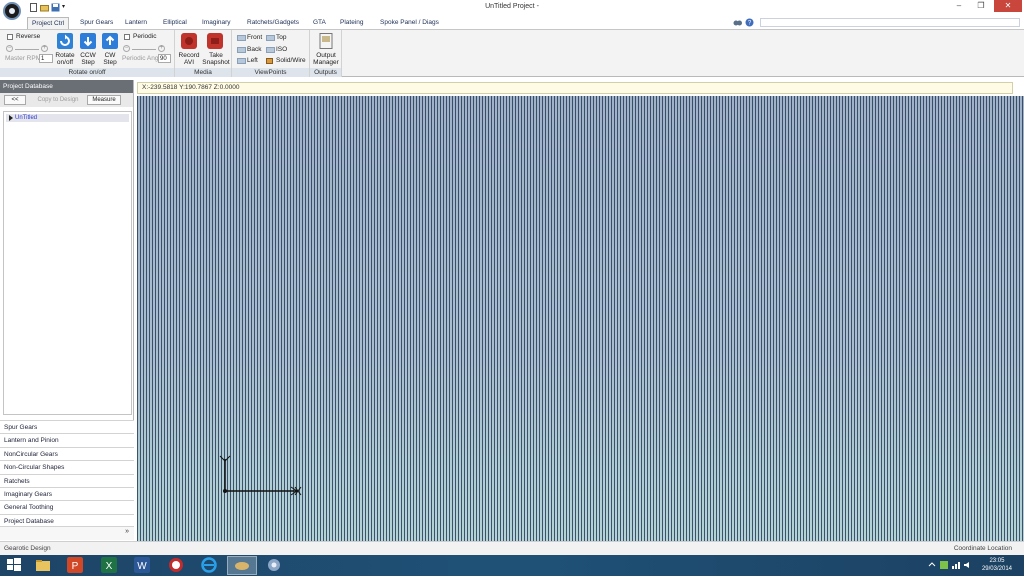  What do you see at coordinates (104, 100) in the screenshot?
I see `measure-button: Measure` at bounding box center [104, 100].